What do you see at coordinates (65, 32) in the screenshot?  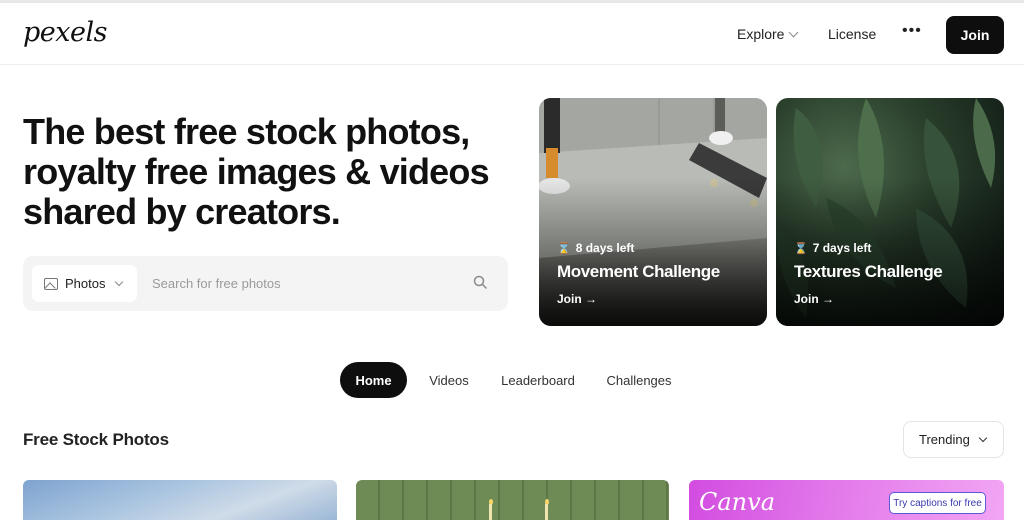 I see `pexels-logo: pexels` at bounding box center [65, 32].